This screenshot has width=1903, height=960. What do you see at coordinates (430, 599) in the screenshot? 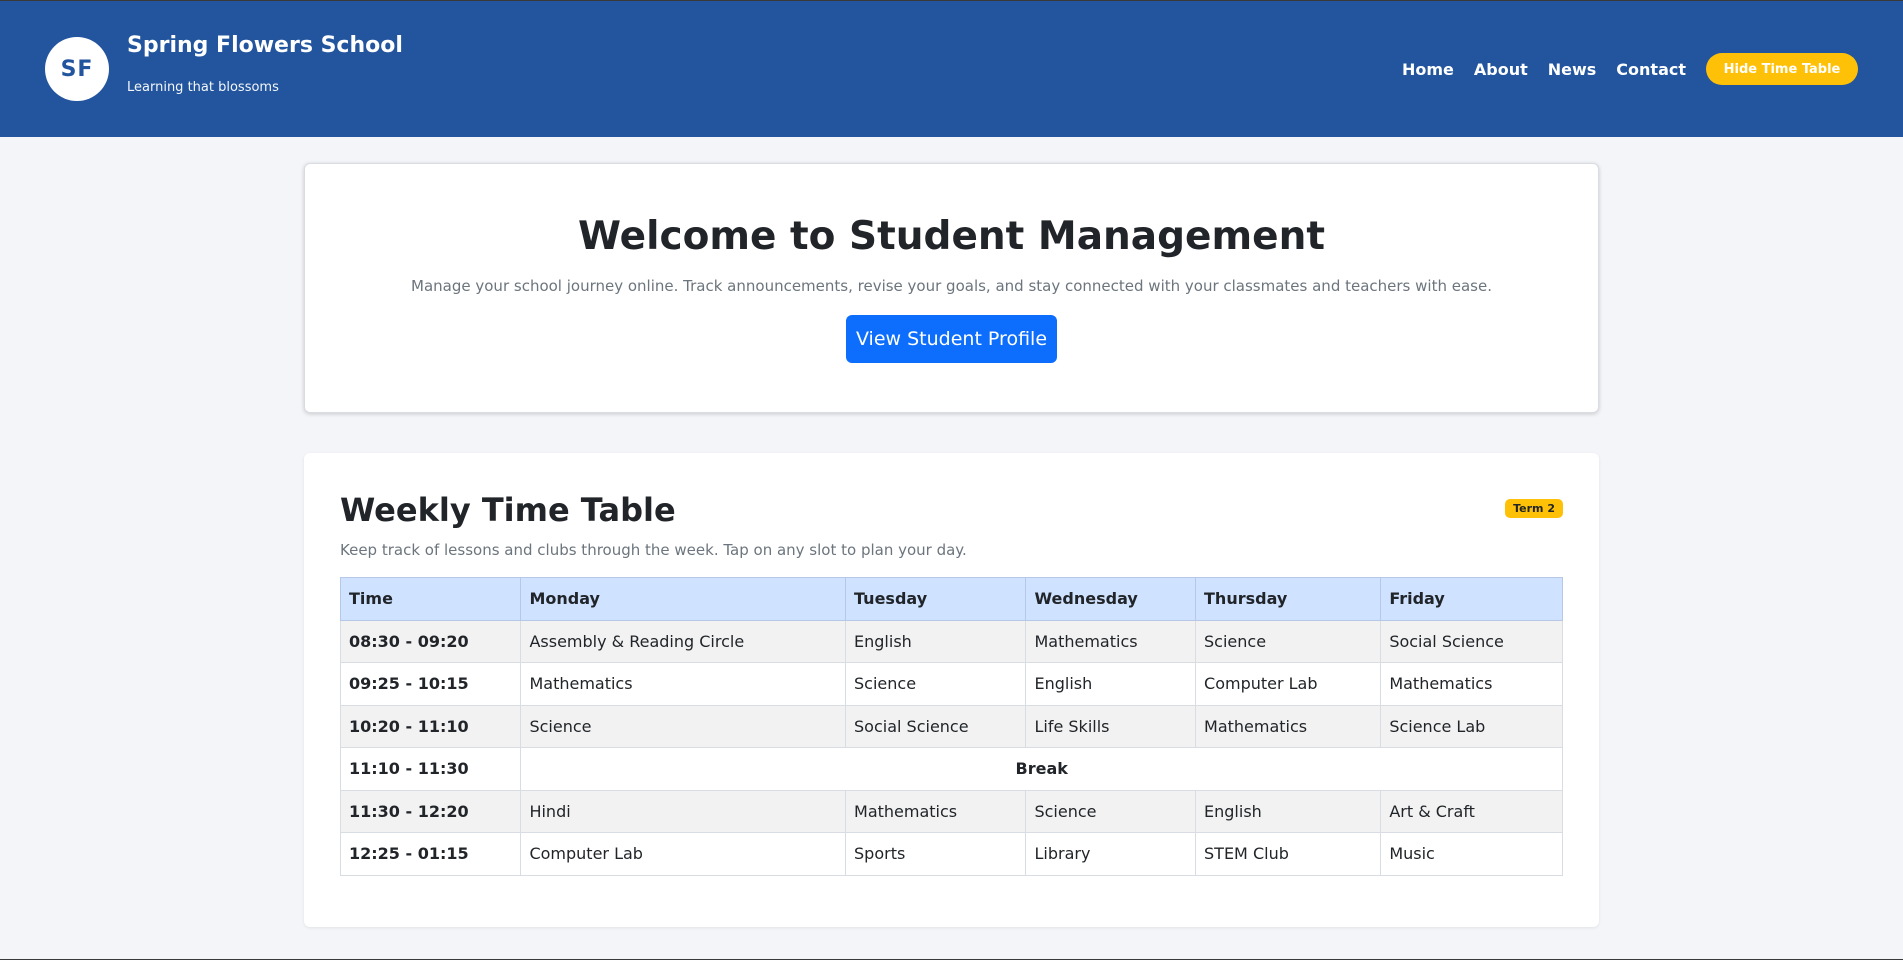
I see `column-header-time: Time` at bounding box center [430, 599].